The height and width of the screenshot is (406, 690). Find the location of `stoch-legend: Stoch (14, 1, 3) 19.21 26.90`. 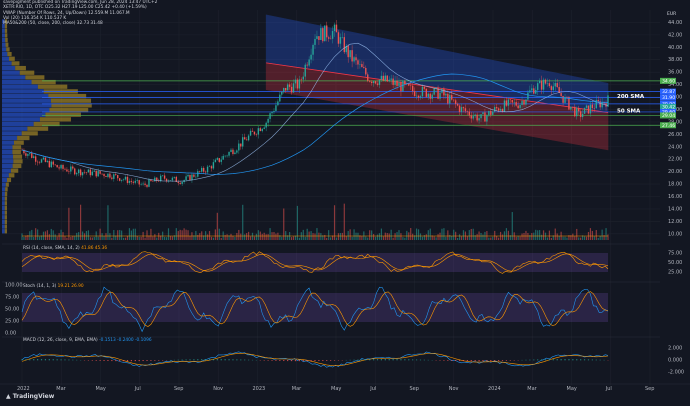

stoch-legend: Stoch (14, 1, 3) 19.21 26.90 is located at coordinates (53, 286).